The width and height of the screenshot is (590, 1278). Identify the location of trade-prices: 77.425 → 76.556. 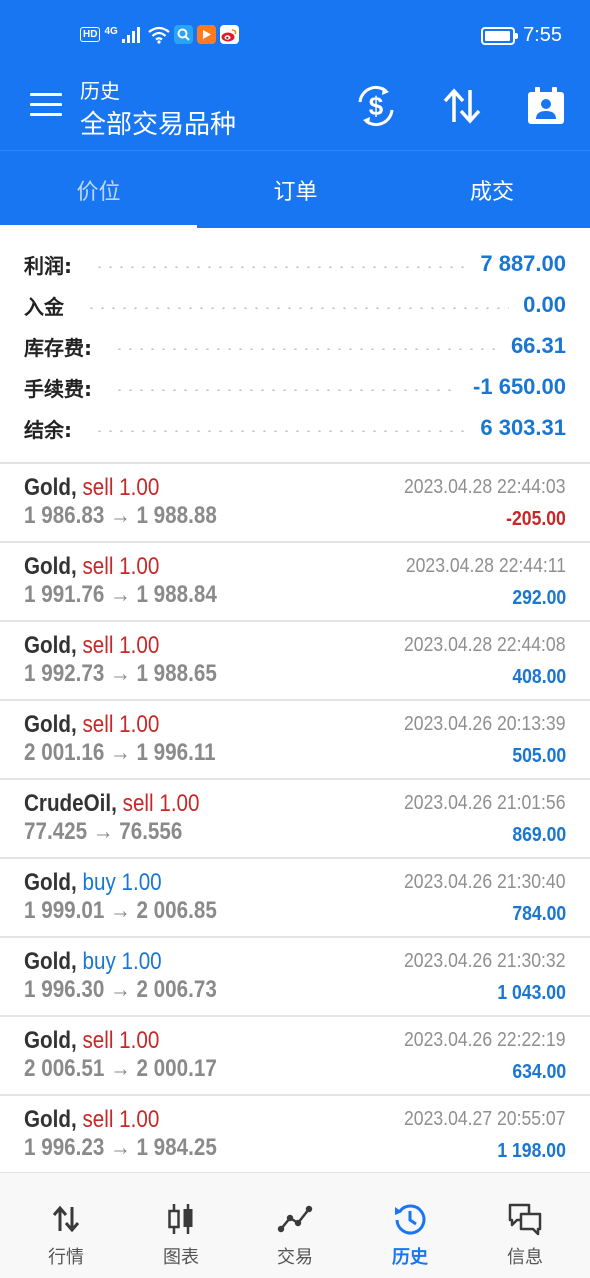
(103, 831).